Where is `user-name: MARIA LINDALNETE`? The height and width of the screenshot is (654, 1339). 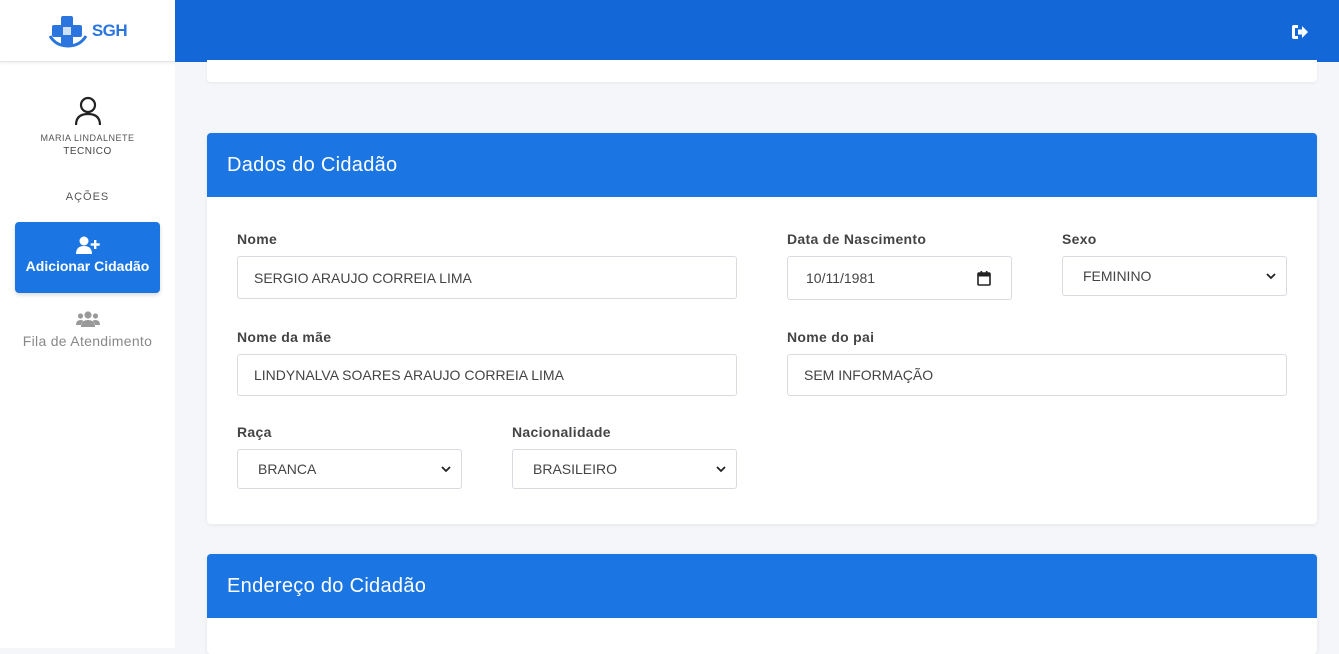 user-name: MARIA LINDALNETE is located at coordinates (87, 138).